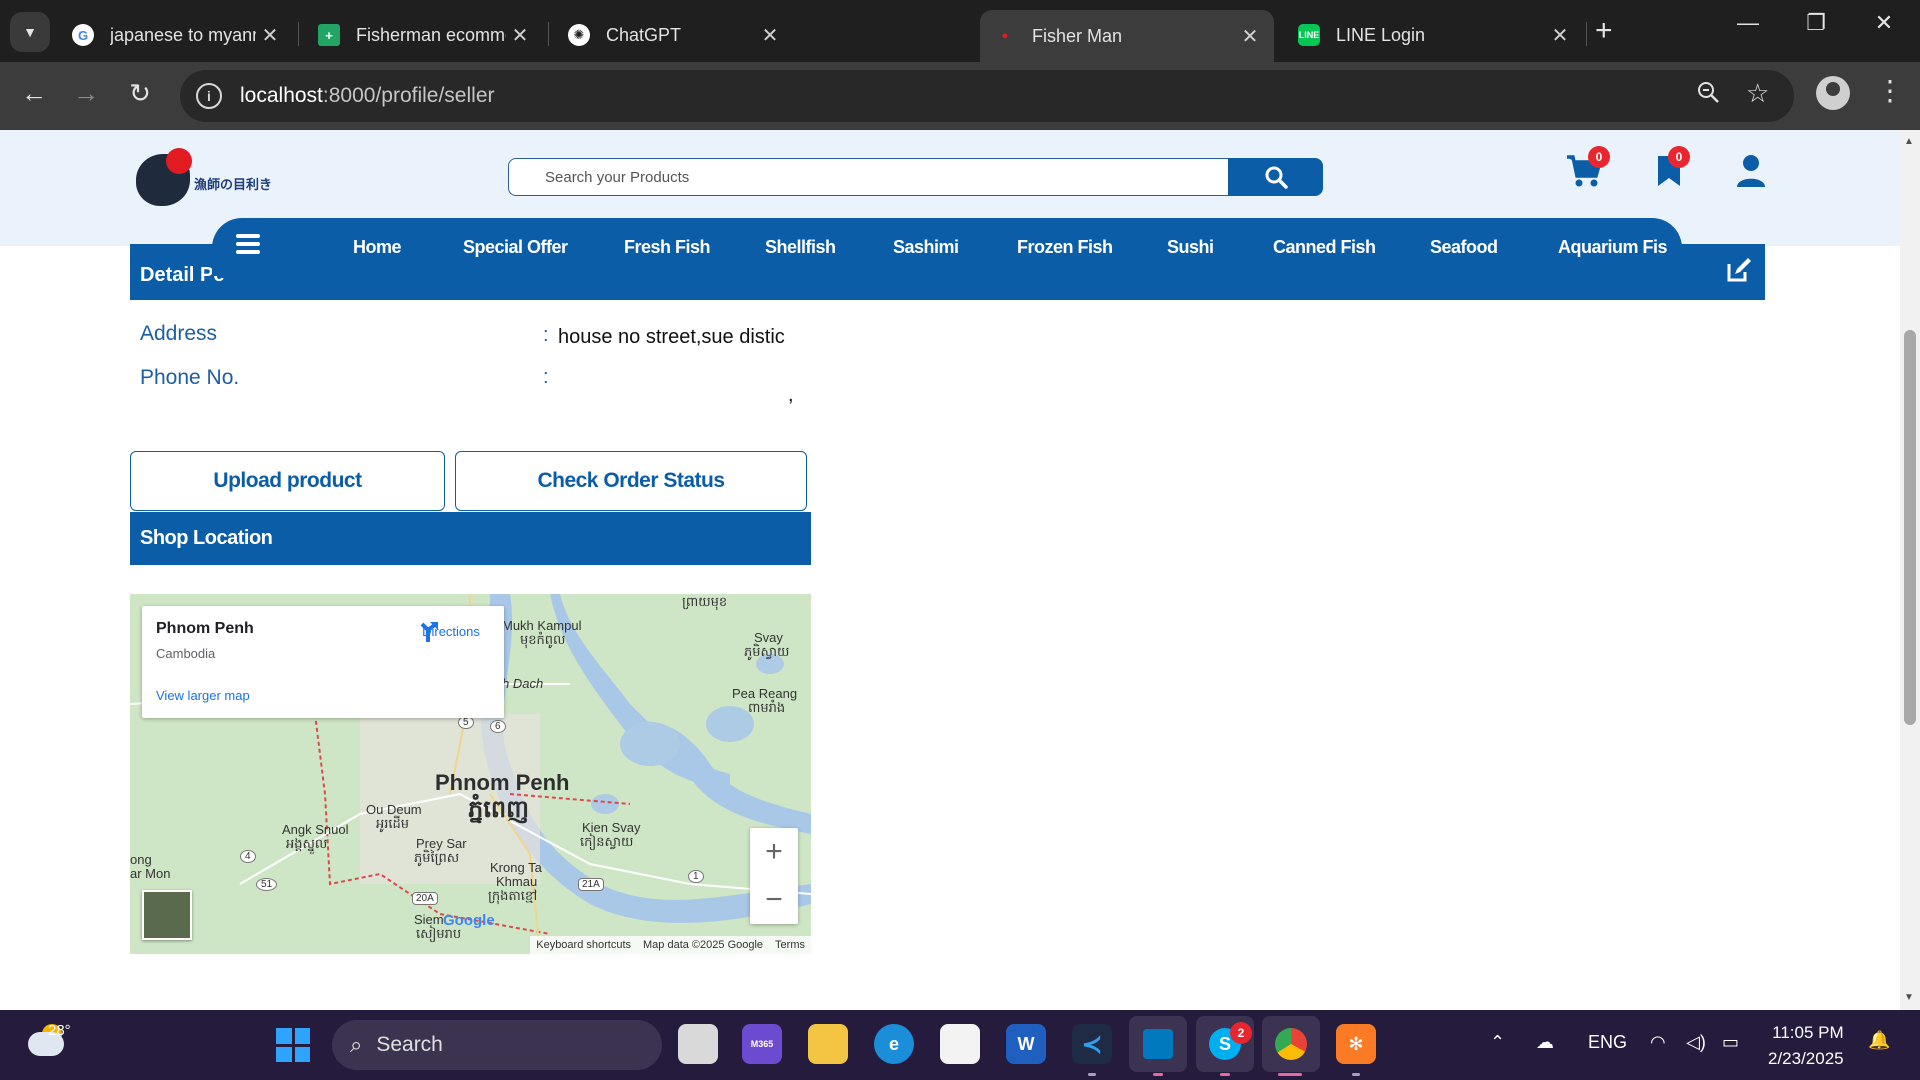  What do you see at coordinates (1127, 36) in the screenshot?
I see `browser-tab-fisherman: ● Fisher Man ✕` at bounding box center [1127, 36].